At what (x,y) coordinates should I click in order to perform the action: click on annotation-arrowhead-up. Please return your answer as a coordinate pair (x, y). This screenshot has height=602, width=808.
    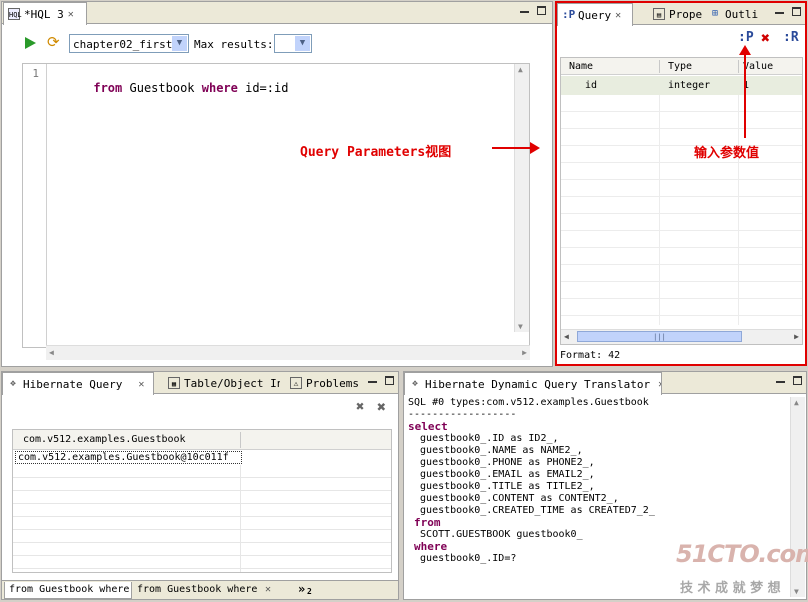
    Looking at the image, I should click on (745, 50).